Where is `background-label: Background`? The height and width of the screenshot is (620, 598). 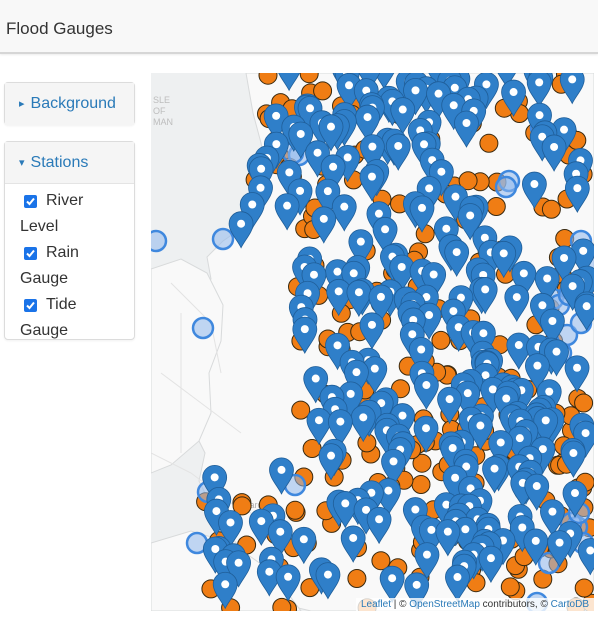
background-label: Background is located at coordinates (73, 103).